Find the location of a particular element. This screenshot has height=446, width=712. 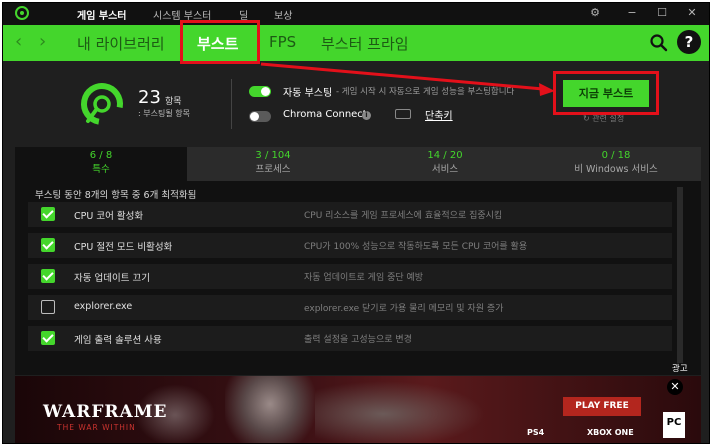

highlight-boost-button is located at coordinates (606, 93).